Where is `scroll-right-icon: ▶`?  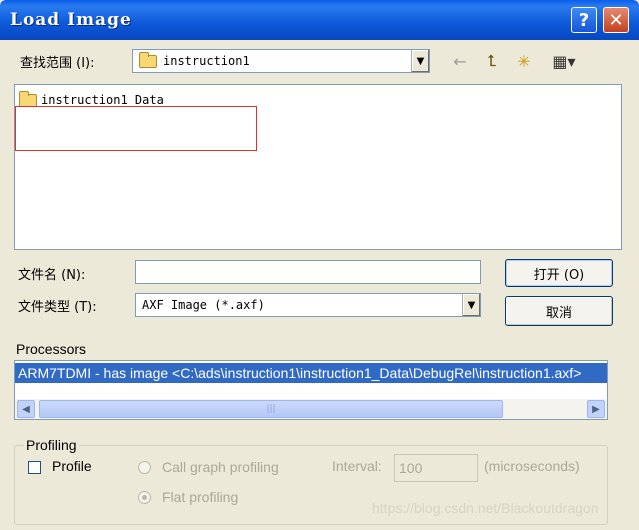 scroll-right-icon: ▶ is located at coordinates (596, 409).